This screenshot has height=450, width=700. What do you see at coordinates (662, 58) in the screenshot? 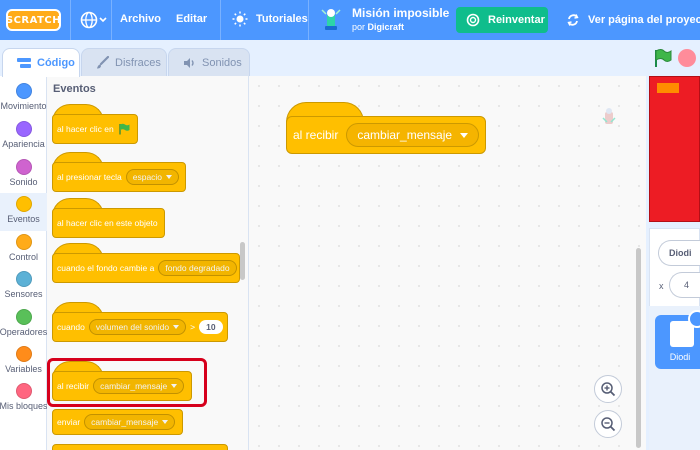
I see `green-flag-icon` at bounding box center [662, 58].